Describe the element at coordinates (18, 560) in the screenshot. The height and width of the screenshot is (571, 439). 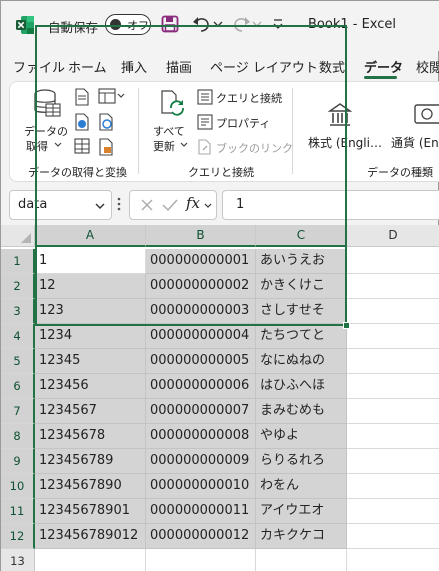
I see `row-header: 13` at that location.